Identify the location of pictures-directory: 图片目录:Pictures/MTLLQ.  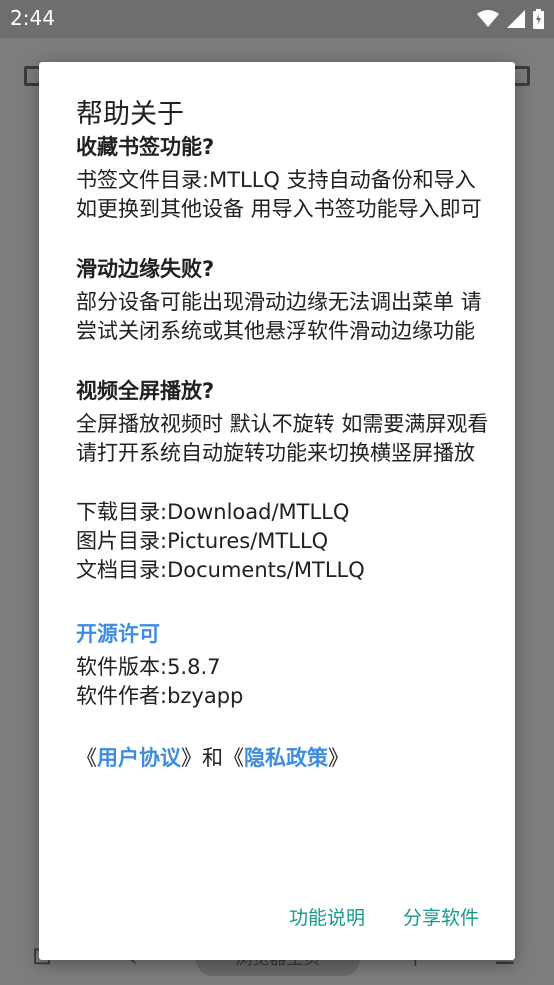
(202, 541).